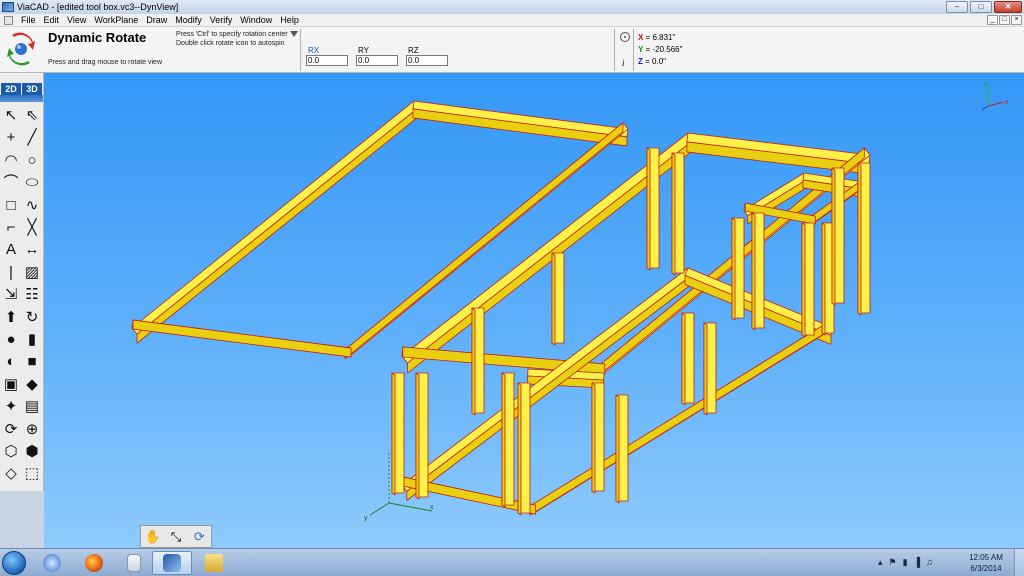 Image resolution: width=1024 pixels, height=576 pixels. I want to click on menu-workplane: WorkPlane, so click(116, 20).